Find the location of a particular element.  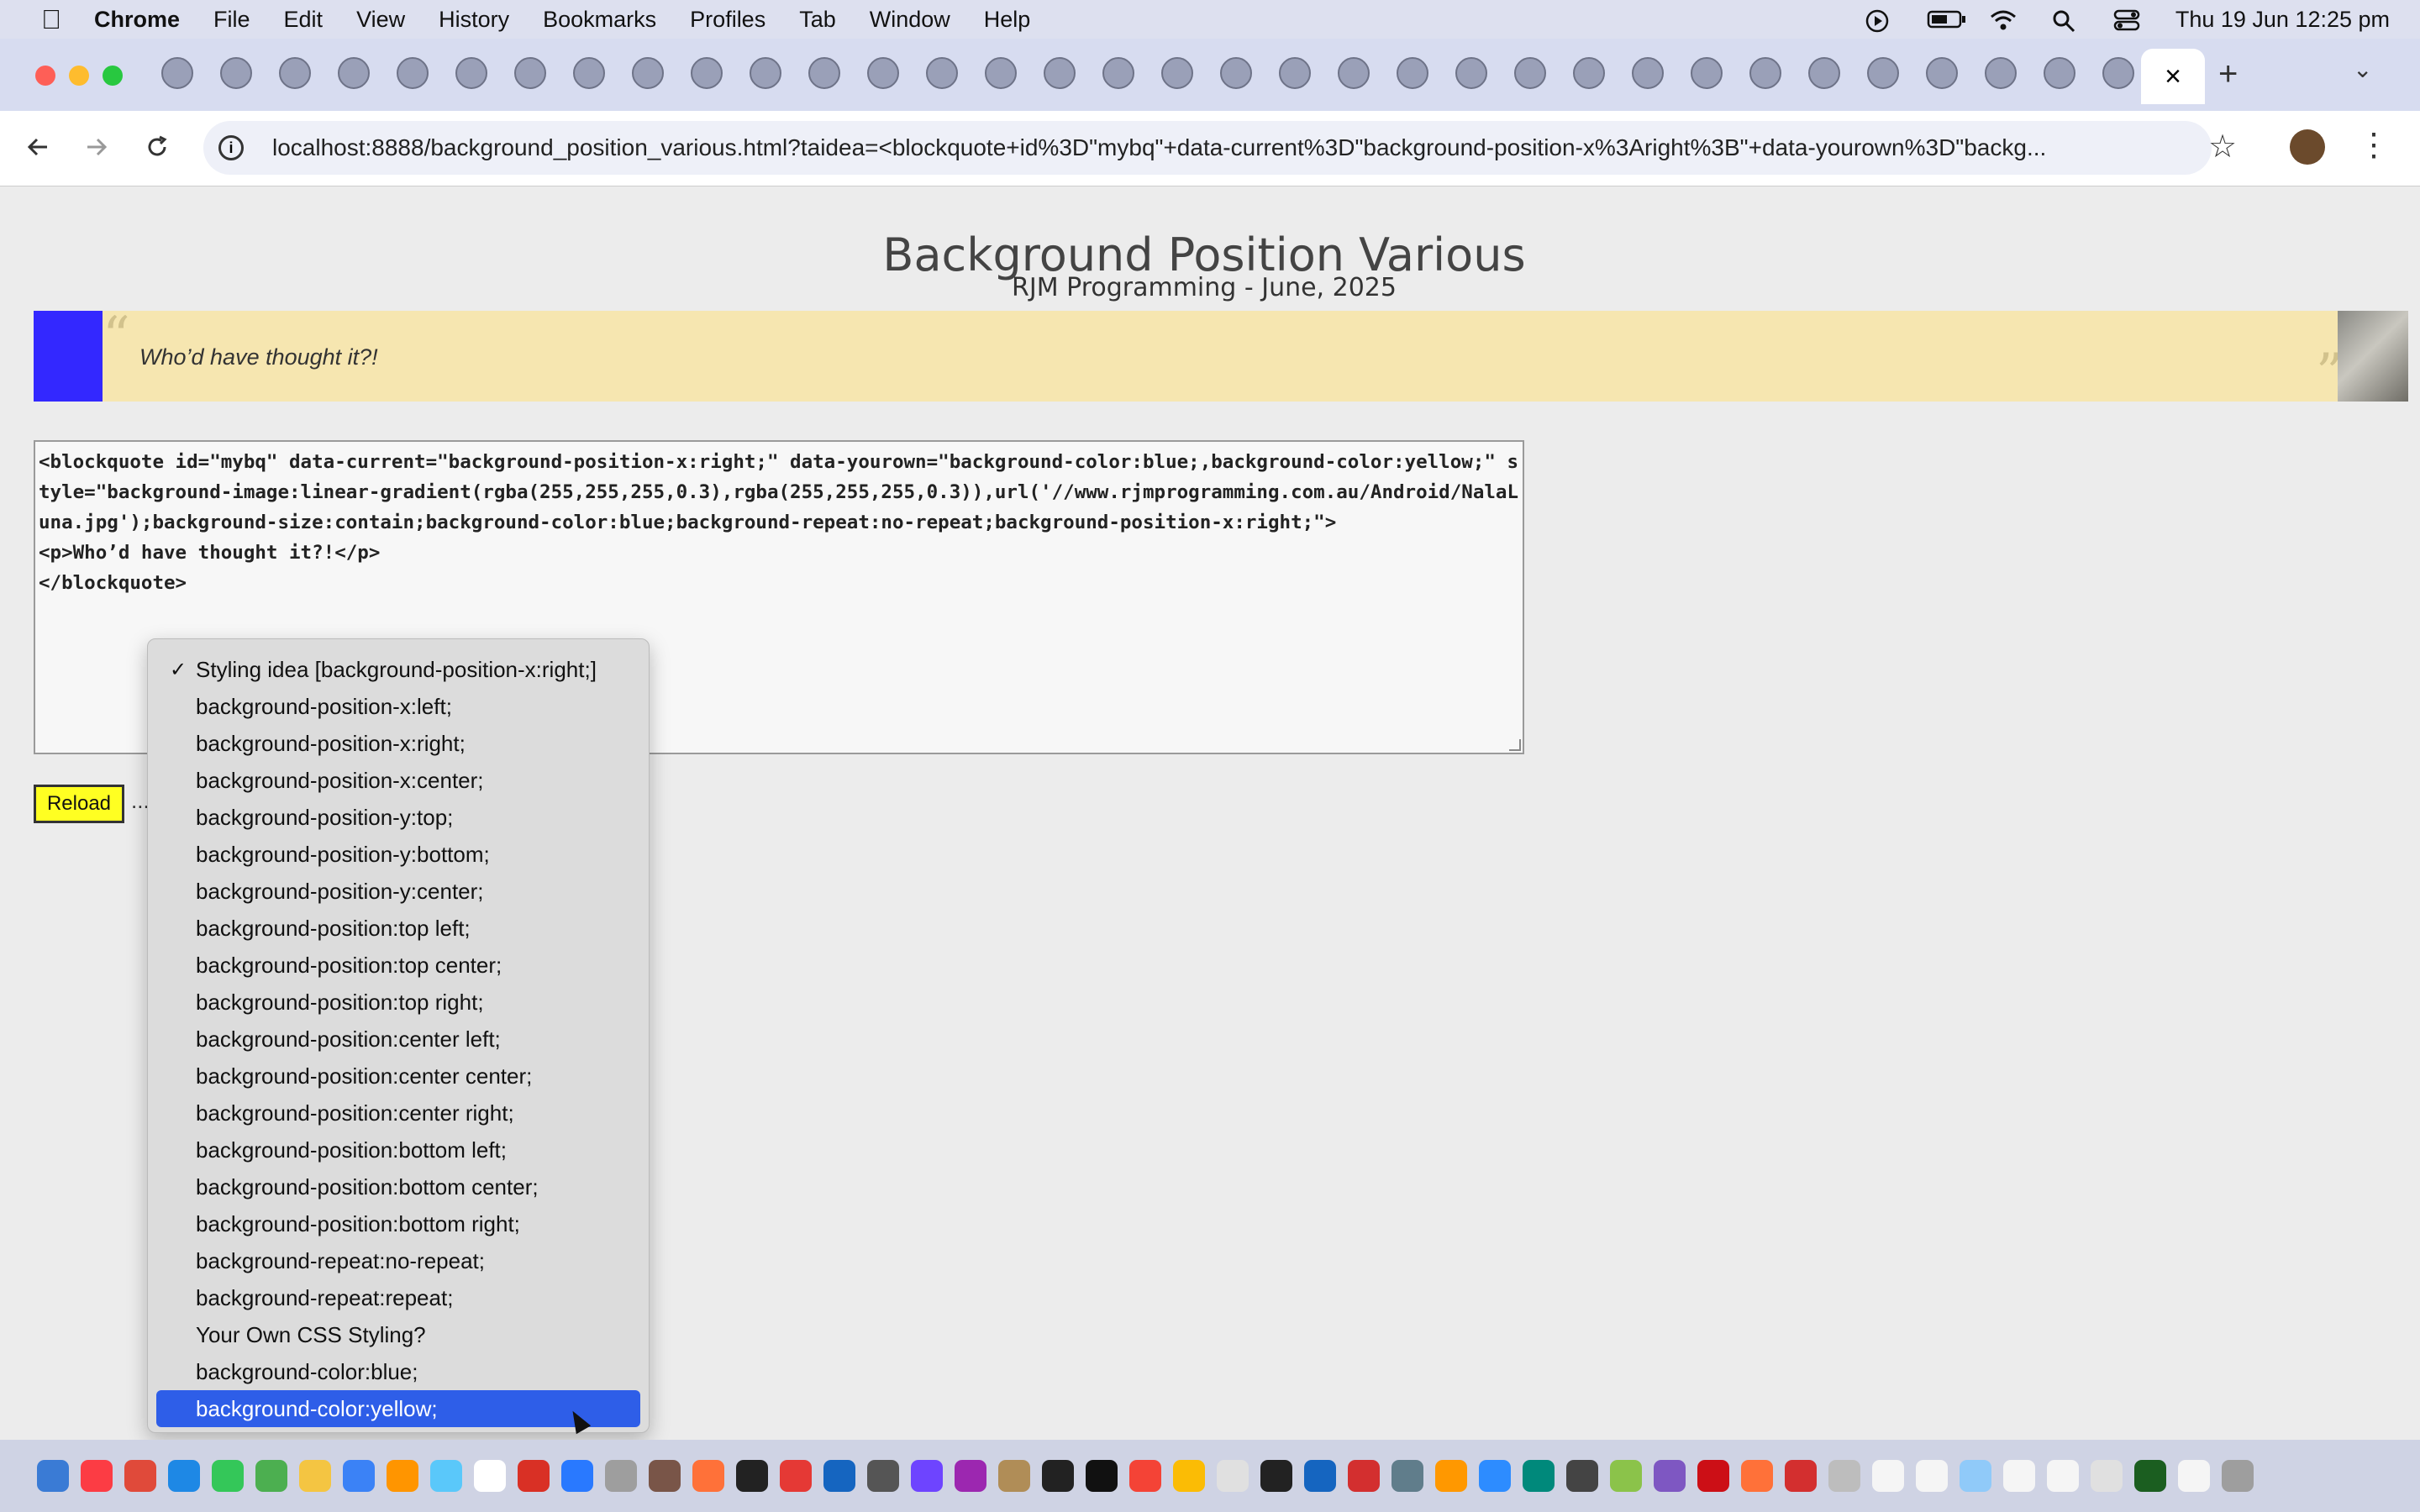

dropdown-option: background-color:yellow; is located at coordinates (398, 1408).